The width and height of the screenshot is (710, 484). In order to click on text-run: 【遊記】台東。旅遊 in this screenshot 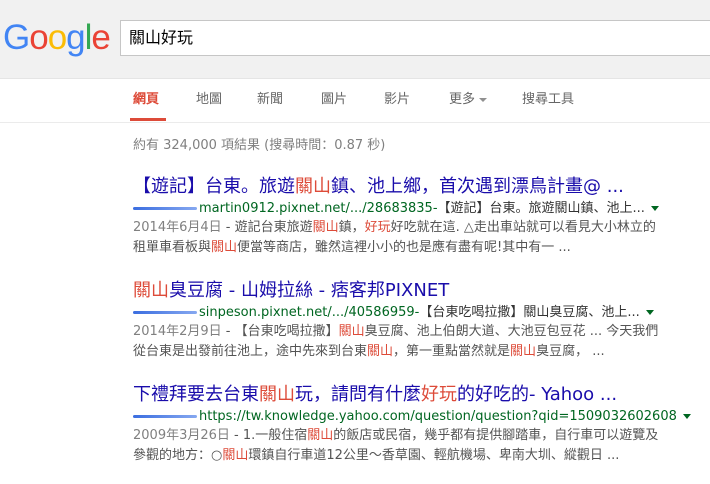, I will do `click(214, 186)`.